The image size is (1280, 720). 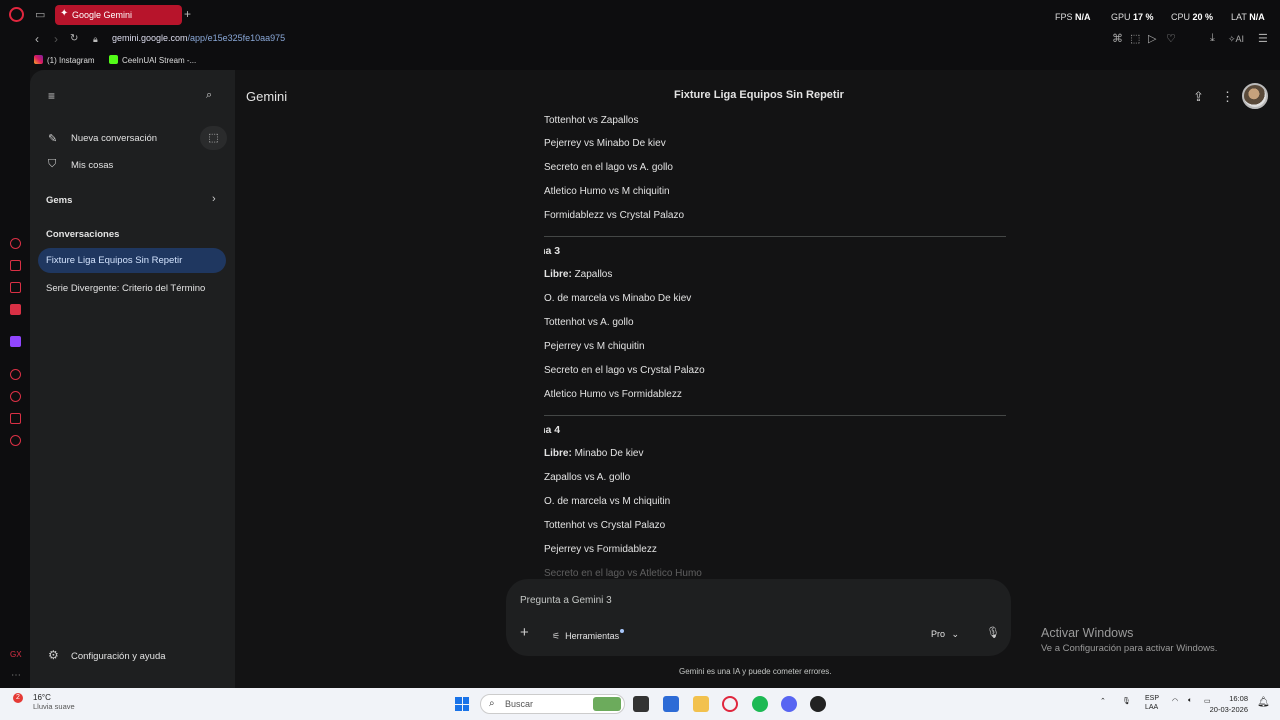 What do you see at coordinates (59, 200) in the screenshot?
I see `gems-button: Gems` at bounding box center [59, 200].